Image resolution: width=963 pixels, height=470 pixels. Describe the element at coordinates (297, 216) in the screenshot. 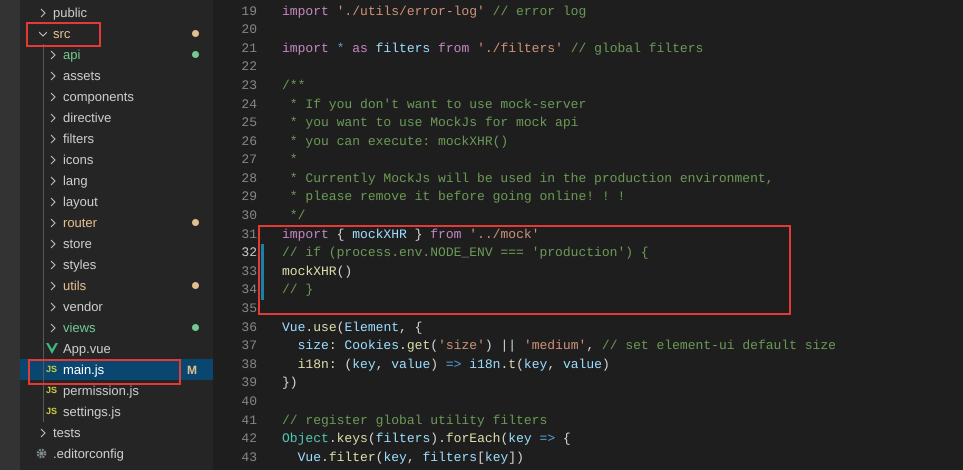

I see `code-line: */` at that location.